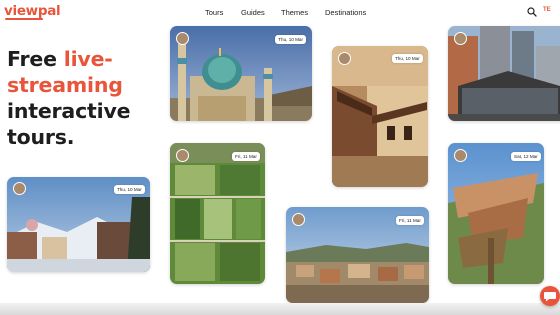 Image resolution: width=560 pixels, height=315 pixels. Describe the element at coordinates (32, 11) in the screenshot. I see `brand-logo: viewpal` at that location.